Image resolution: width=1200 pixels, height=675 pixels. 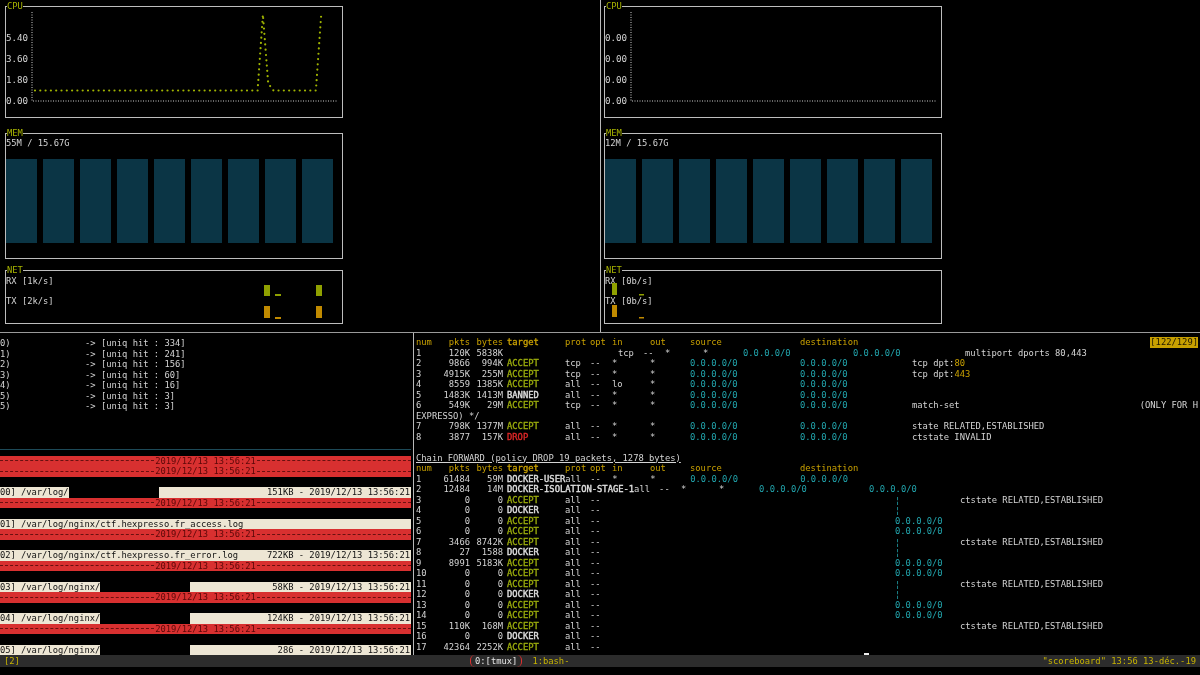 What do you see at coordinates (205, 586) in the screenshot?
I see `file-row: 03] /var/log/nginx/ 58KB - 2019/12/13 13:56:21` at bounding box center [205, 586].